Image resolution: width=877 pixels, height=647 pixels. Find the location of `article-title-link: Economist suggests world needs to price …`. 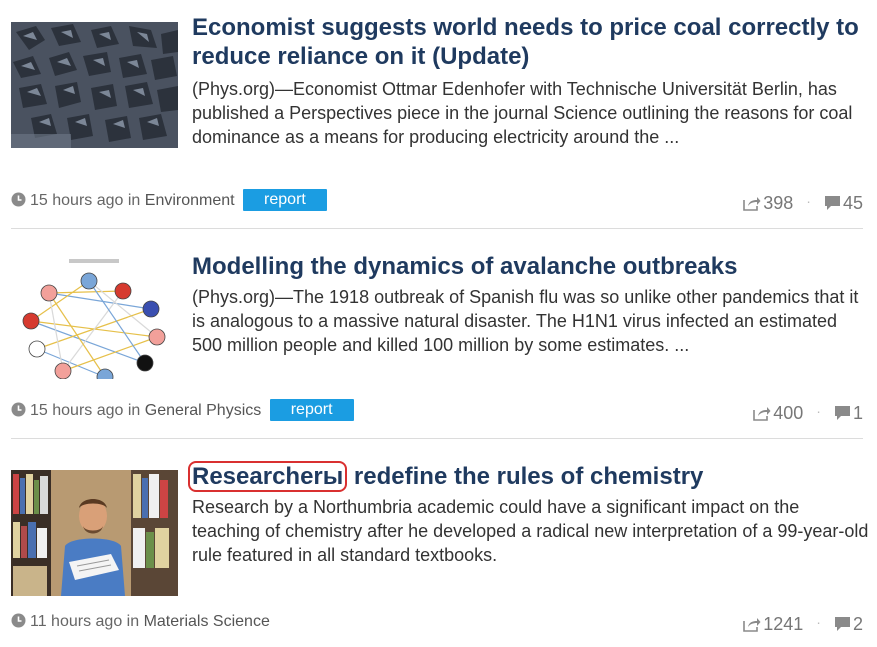

article-title-link: Economist suggests world needs to price … is located at coordinates (532, 42).